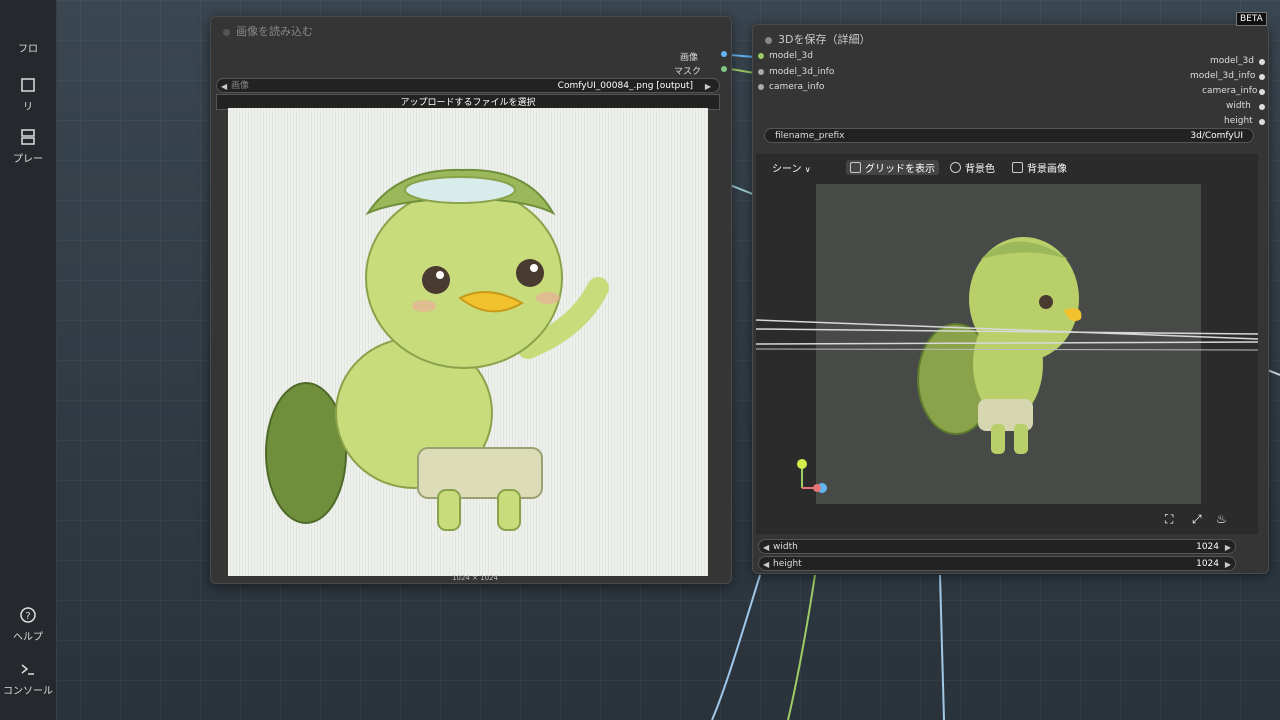 The width and height of the screenshot is (1280, 720). I want to click on template-icon, so click(28, 137).